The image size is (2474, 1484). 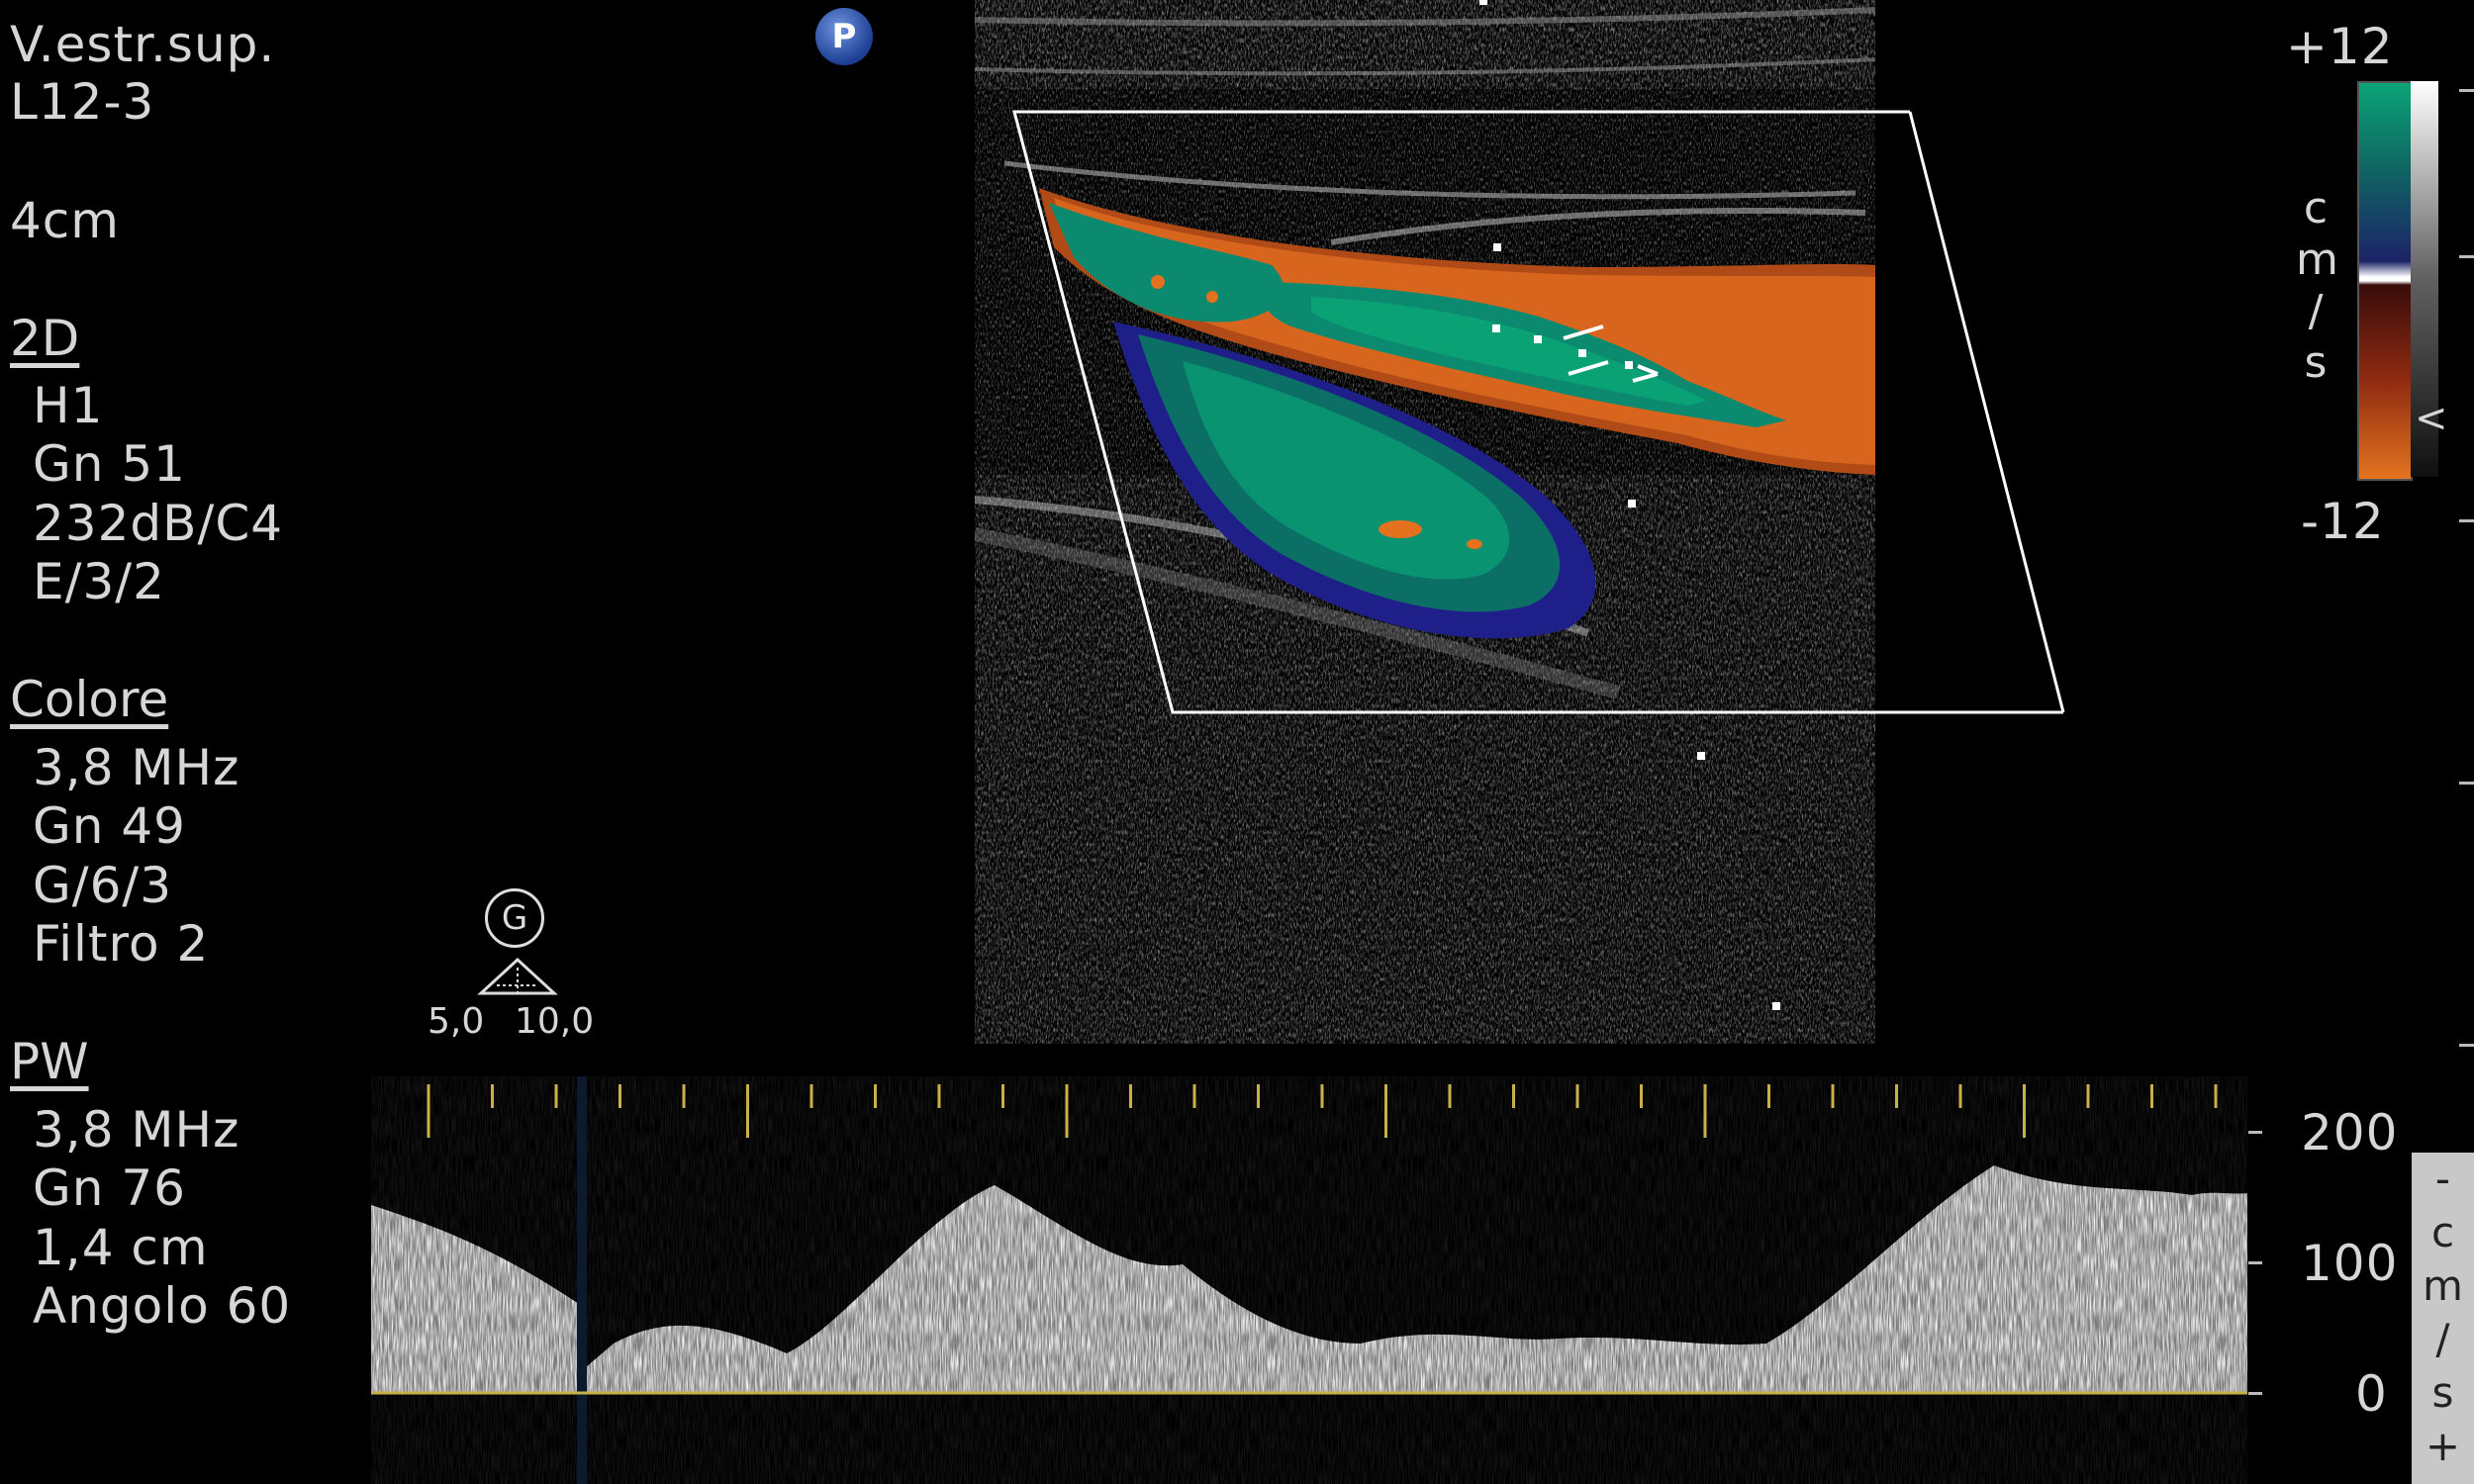 I want to click on mode-color-item: G/6/3, so click(x=103, y=885).